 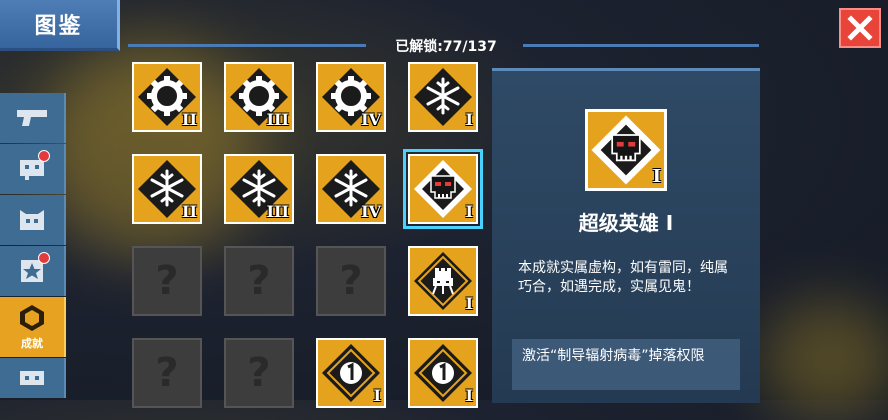 What do you see at coordinates (33, 271) in the screenshot?
I see `sidebar-tab-cards` at bounding box center [33, 271].